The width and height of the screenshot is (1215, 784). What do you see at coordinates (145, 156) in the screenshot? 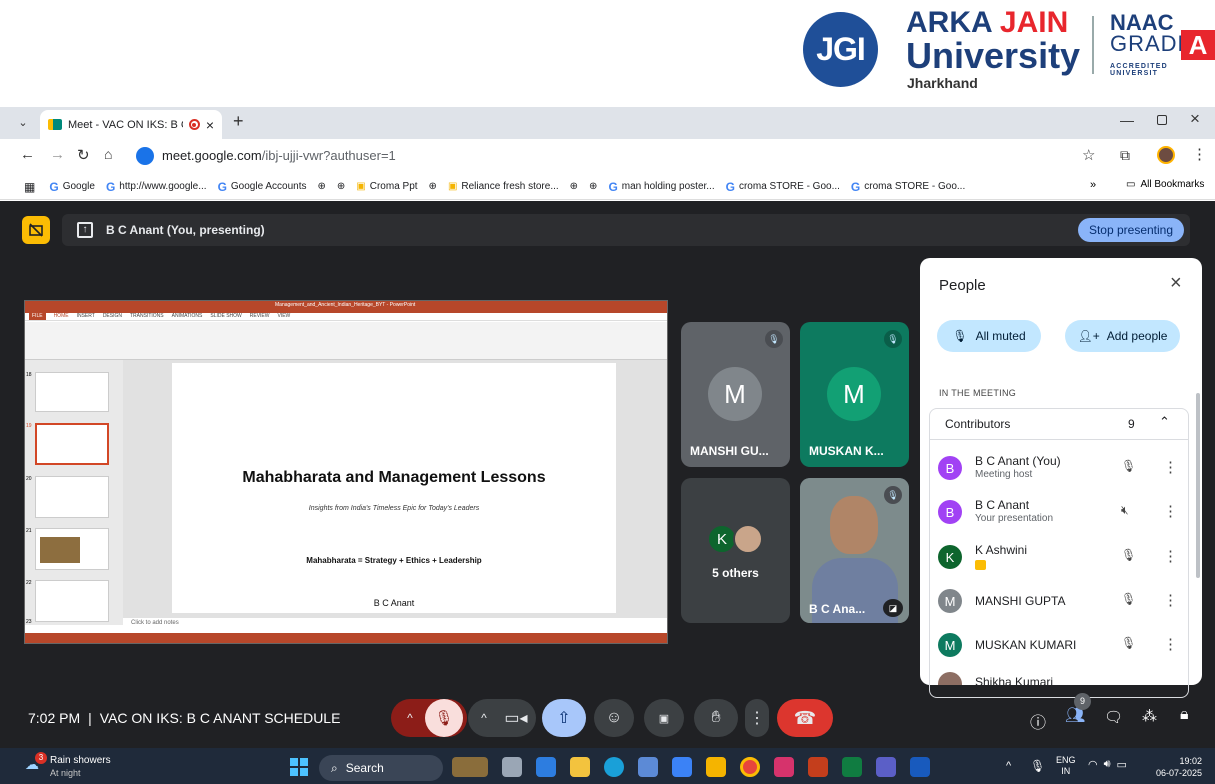
I see `site-info-icon` at bounding box center [145, 156].